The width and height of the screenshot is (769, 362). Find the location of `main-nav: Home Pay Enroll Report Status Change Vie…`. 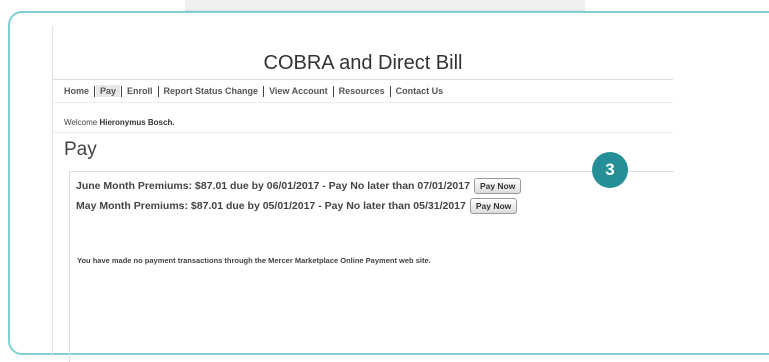

main-nav: Home Pay Enroll Report Status Change Vie… is located at coordinates (255, 91).